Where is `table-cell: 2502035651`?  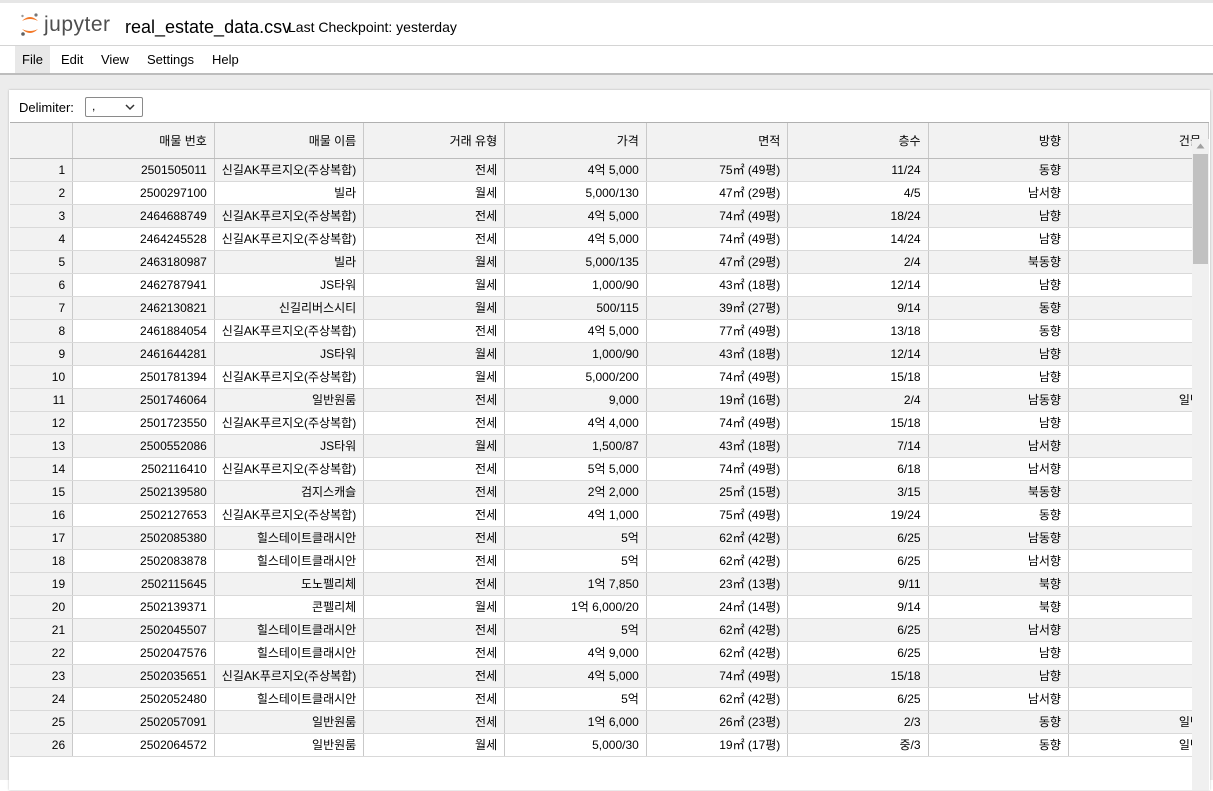
table-cell: 2502035651 is located at coordinates (143, 676).